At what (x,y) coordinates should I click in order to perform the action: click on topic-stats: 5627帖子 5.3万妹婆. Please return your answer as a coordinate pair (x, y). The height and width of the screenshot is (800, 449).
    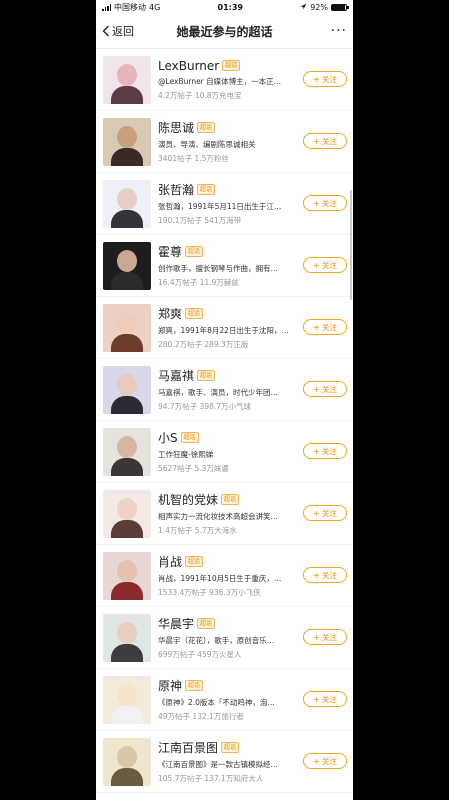
    Looking at the image, I should click on (193, 468).